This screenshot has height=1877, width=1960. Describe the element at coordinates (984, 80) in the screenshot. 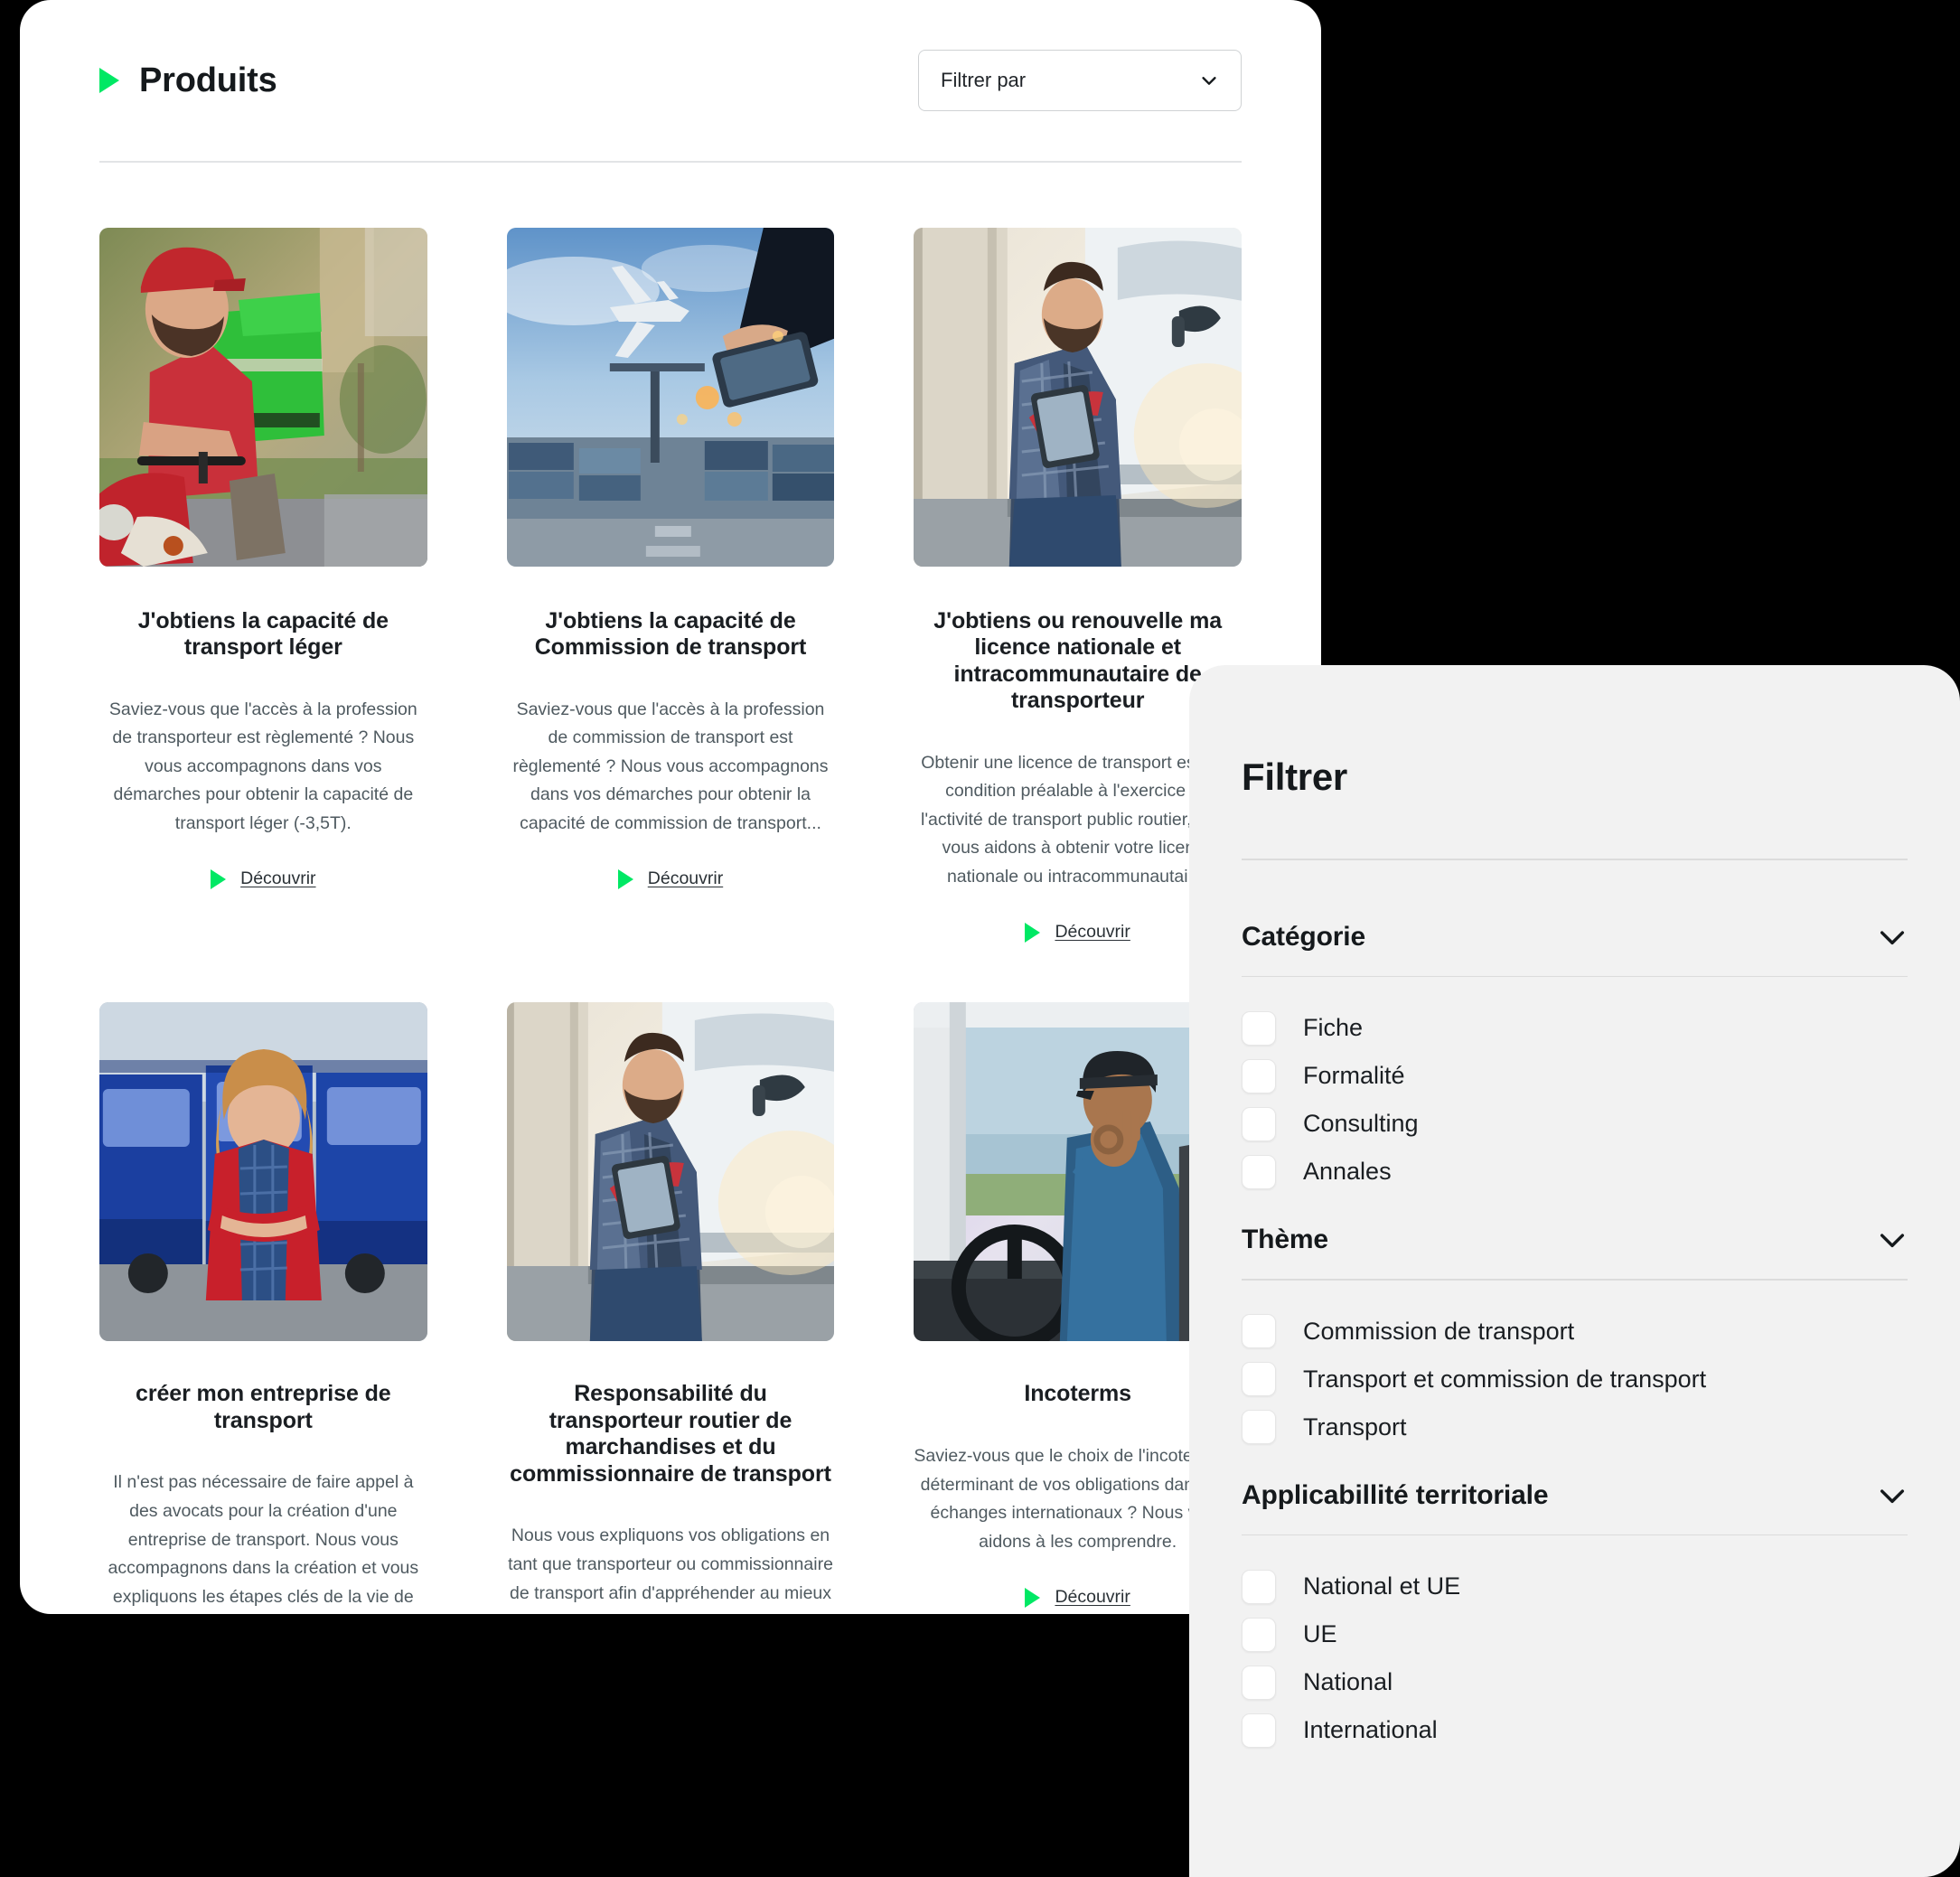

I see `filter-by-select-label: Filtrer par` at that location.